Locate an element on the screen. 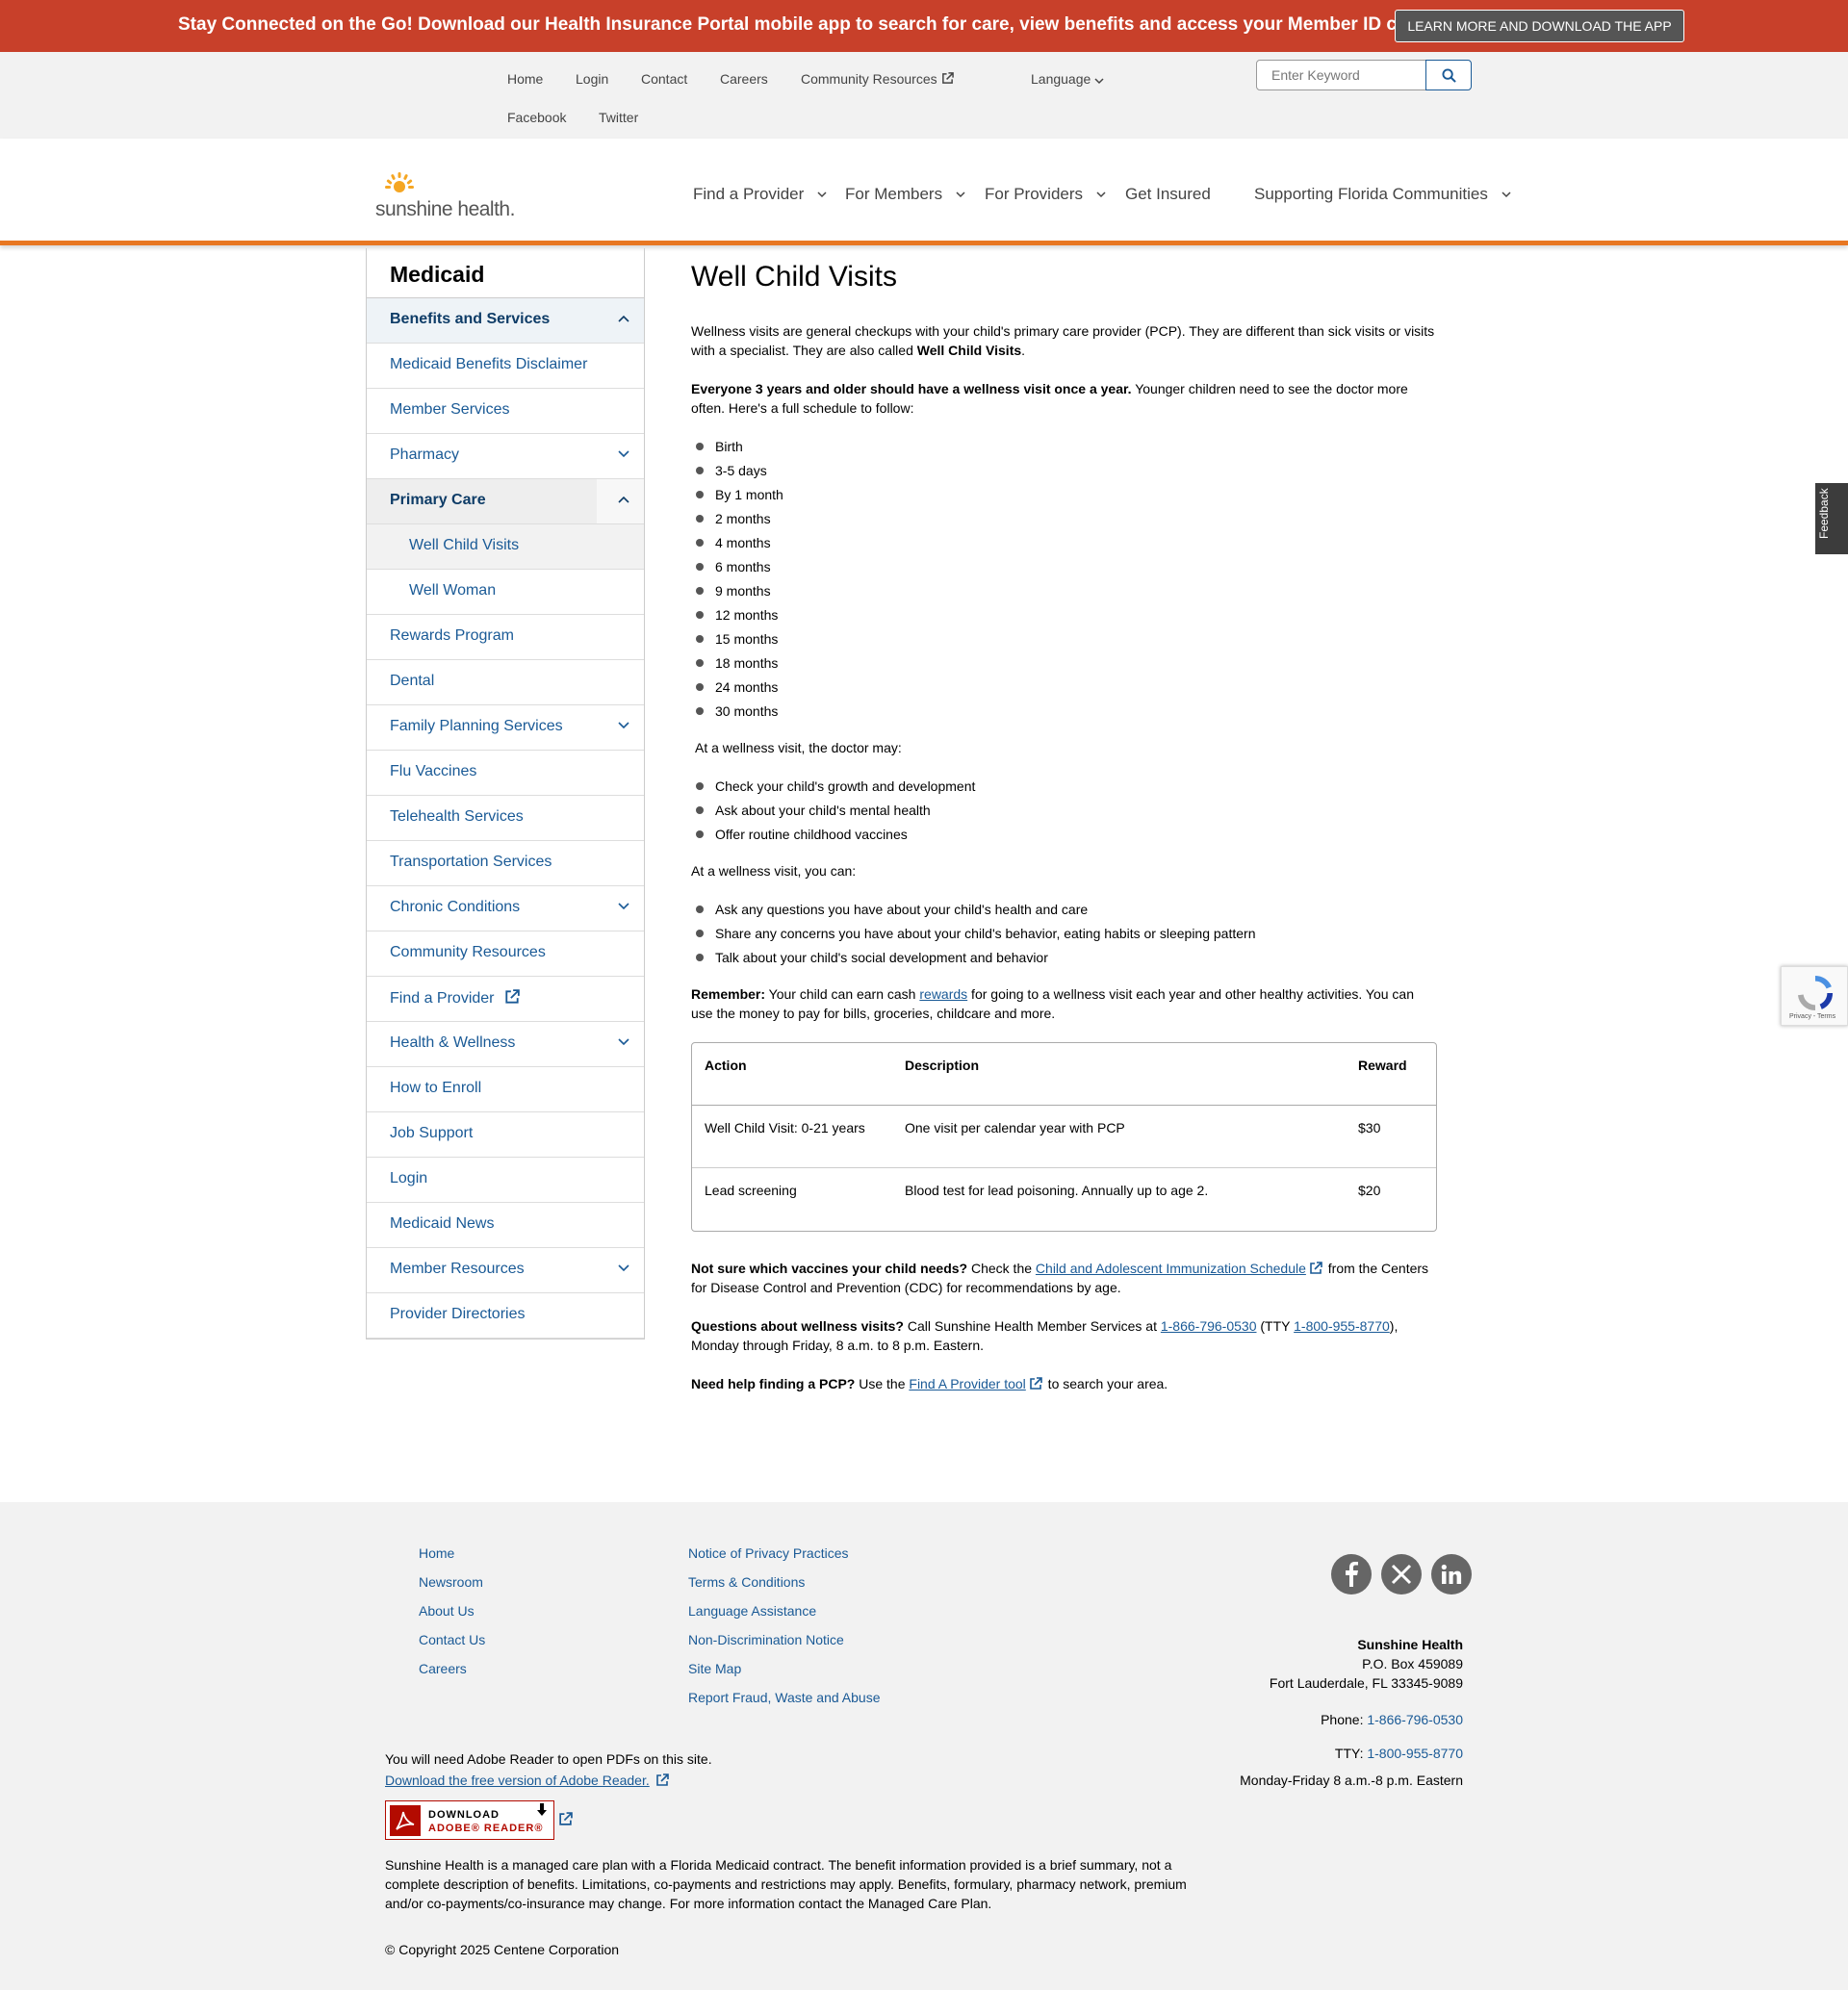  footer-link-report-fraud: Report Fraud, Waste and Abuse is located at coordinates (784, 1697).